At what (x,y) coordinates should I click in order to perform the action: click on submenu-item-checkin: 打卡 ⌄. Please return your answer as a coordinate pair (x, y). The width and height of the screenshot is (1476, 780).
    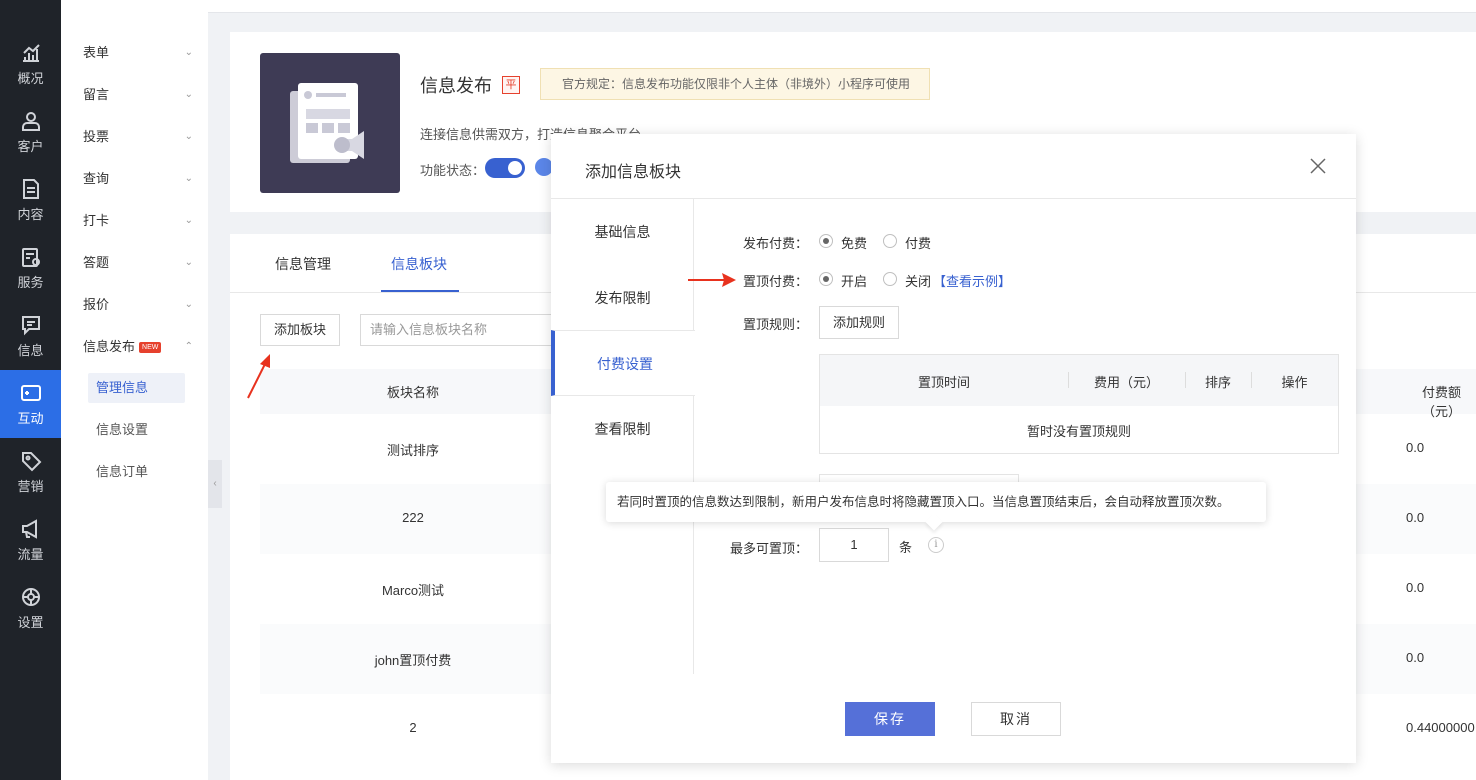
    Looking at the image, I should click on (138, 221).